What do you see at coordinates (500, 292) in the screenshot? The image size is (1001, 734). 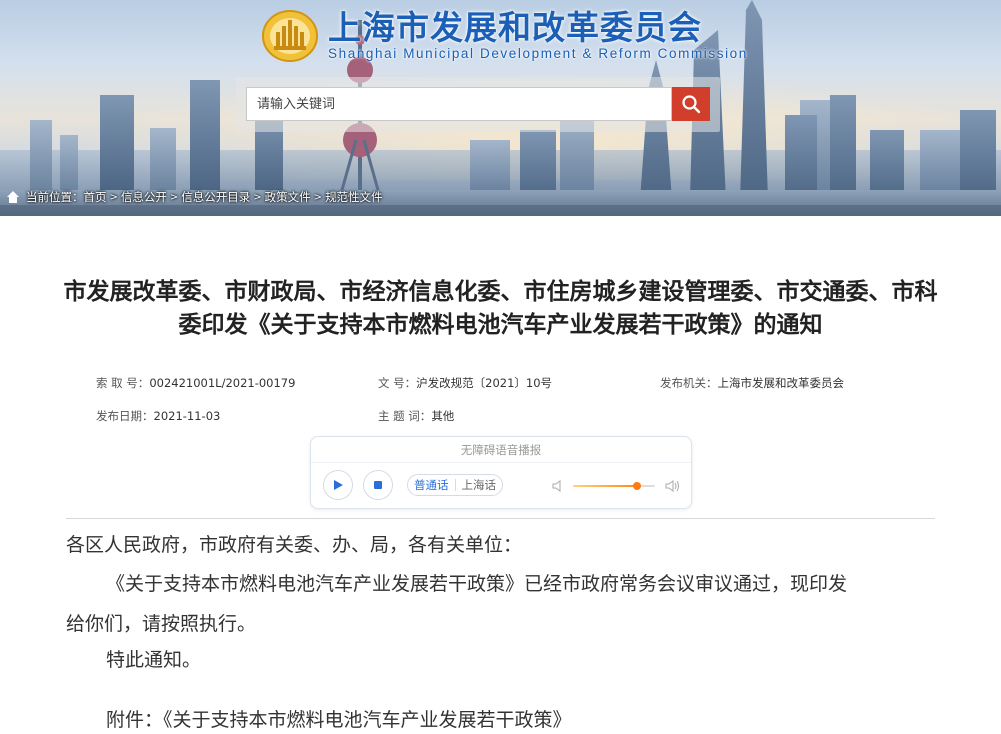 I see `article-title-line1: 市发展改革委、市财政局、市经济信息化委、市住房城乡建设管理委、市交通委、市科` at bounding box center [500, 292].